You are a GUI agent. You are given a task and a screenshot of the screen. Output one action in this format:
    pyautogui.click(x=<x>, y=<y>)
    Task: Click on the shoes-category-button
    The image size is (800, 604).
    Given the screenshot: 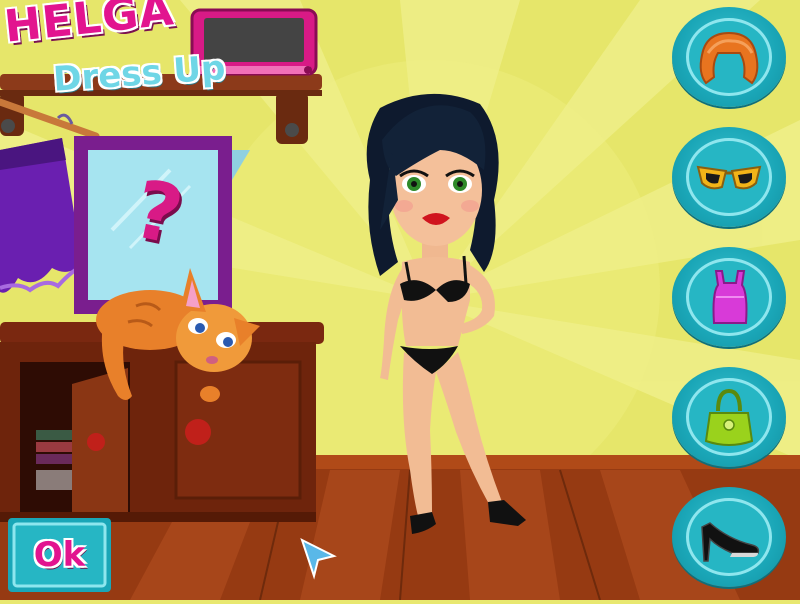 What is the action you would take?
    pyautogui.click(x=729, y=537)
    